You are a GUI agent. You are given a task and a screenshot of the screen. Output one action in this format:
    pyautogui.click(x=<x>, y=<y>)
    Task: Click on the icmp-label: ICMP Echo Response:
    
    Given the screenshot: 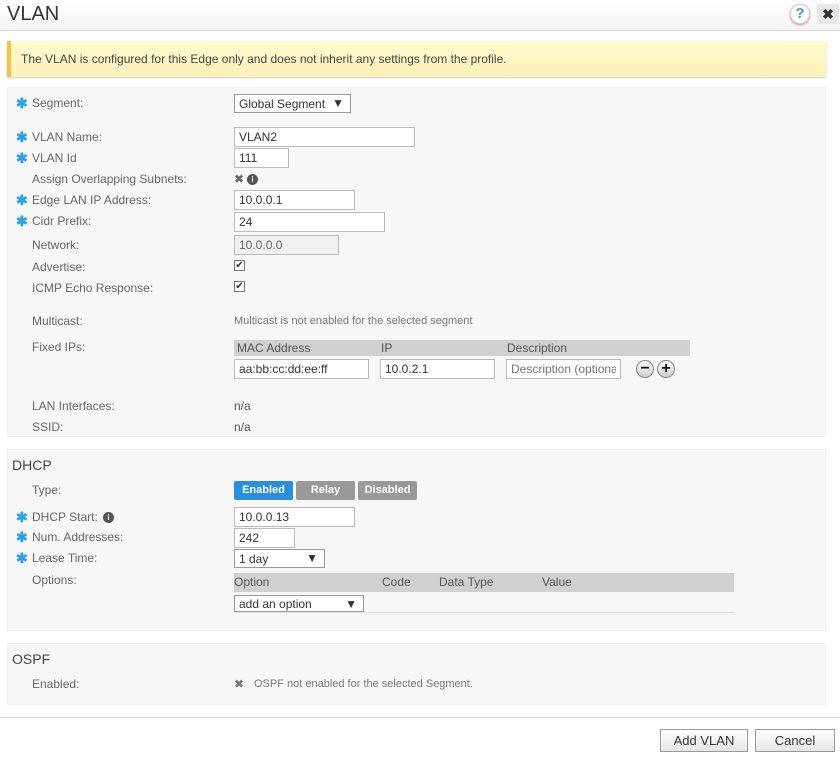 What is the action you would take?
    pyautogui.click(x=93, y=288)
    